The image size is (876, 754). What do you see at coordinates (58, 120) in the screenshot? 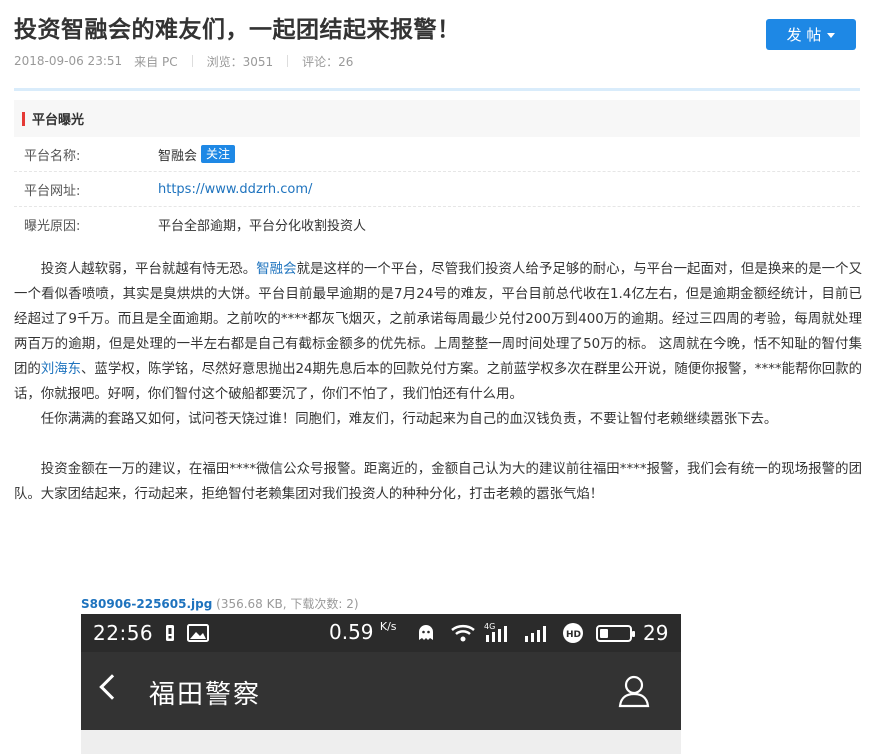
I see `platform-panel-title: 平台曝光` at bounding box center [58, 120].